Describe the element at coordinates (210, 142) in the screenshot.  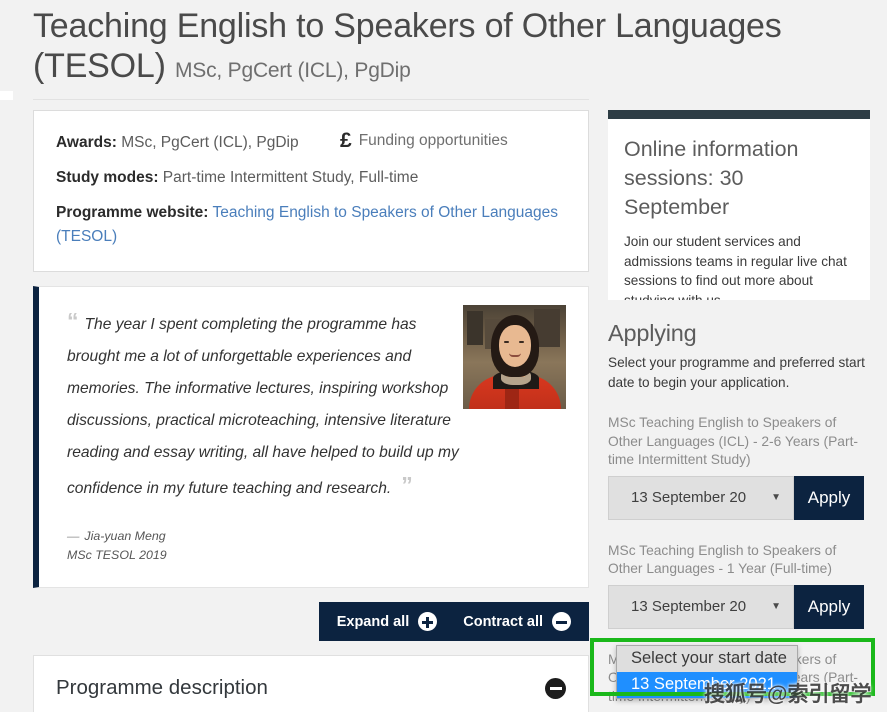
I see `awards-value: MSc, PgCert (ICL), PgDip` at that location.